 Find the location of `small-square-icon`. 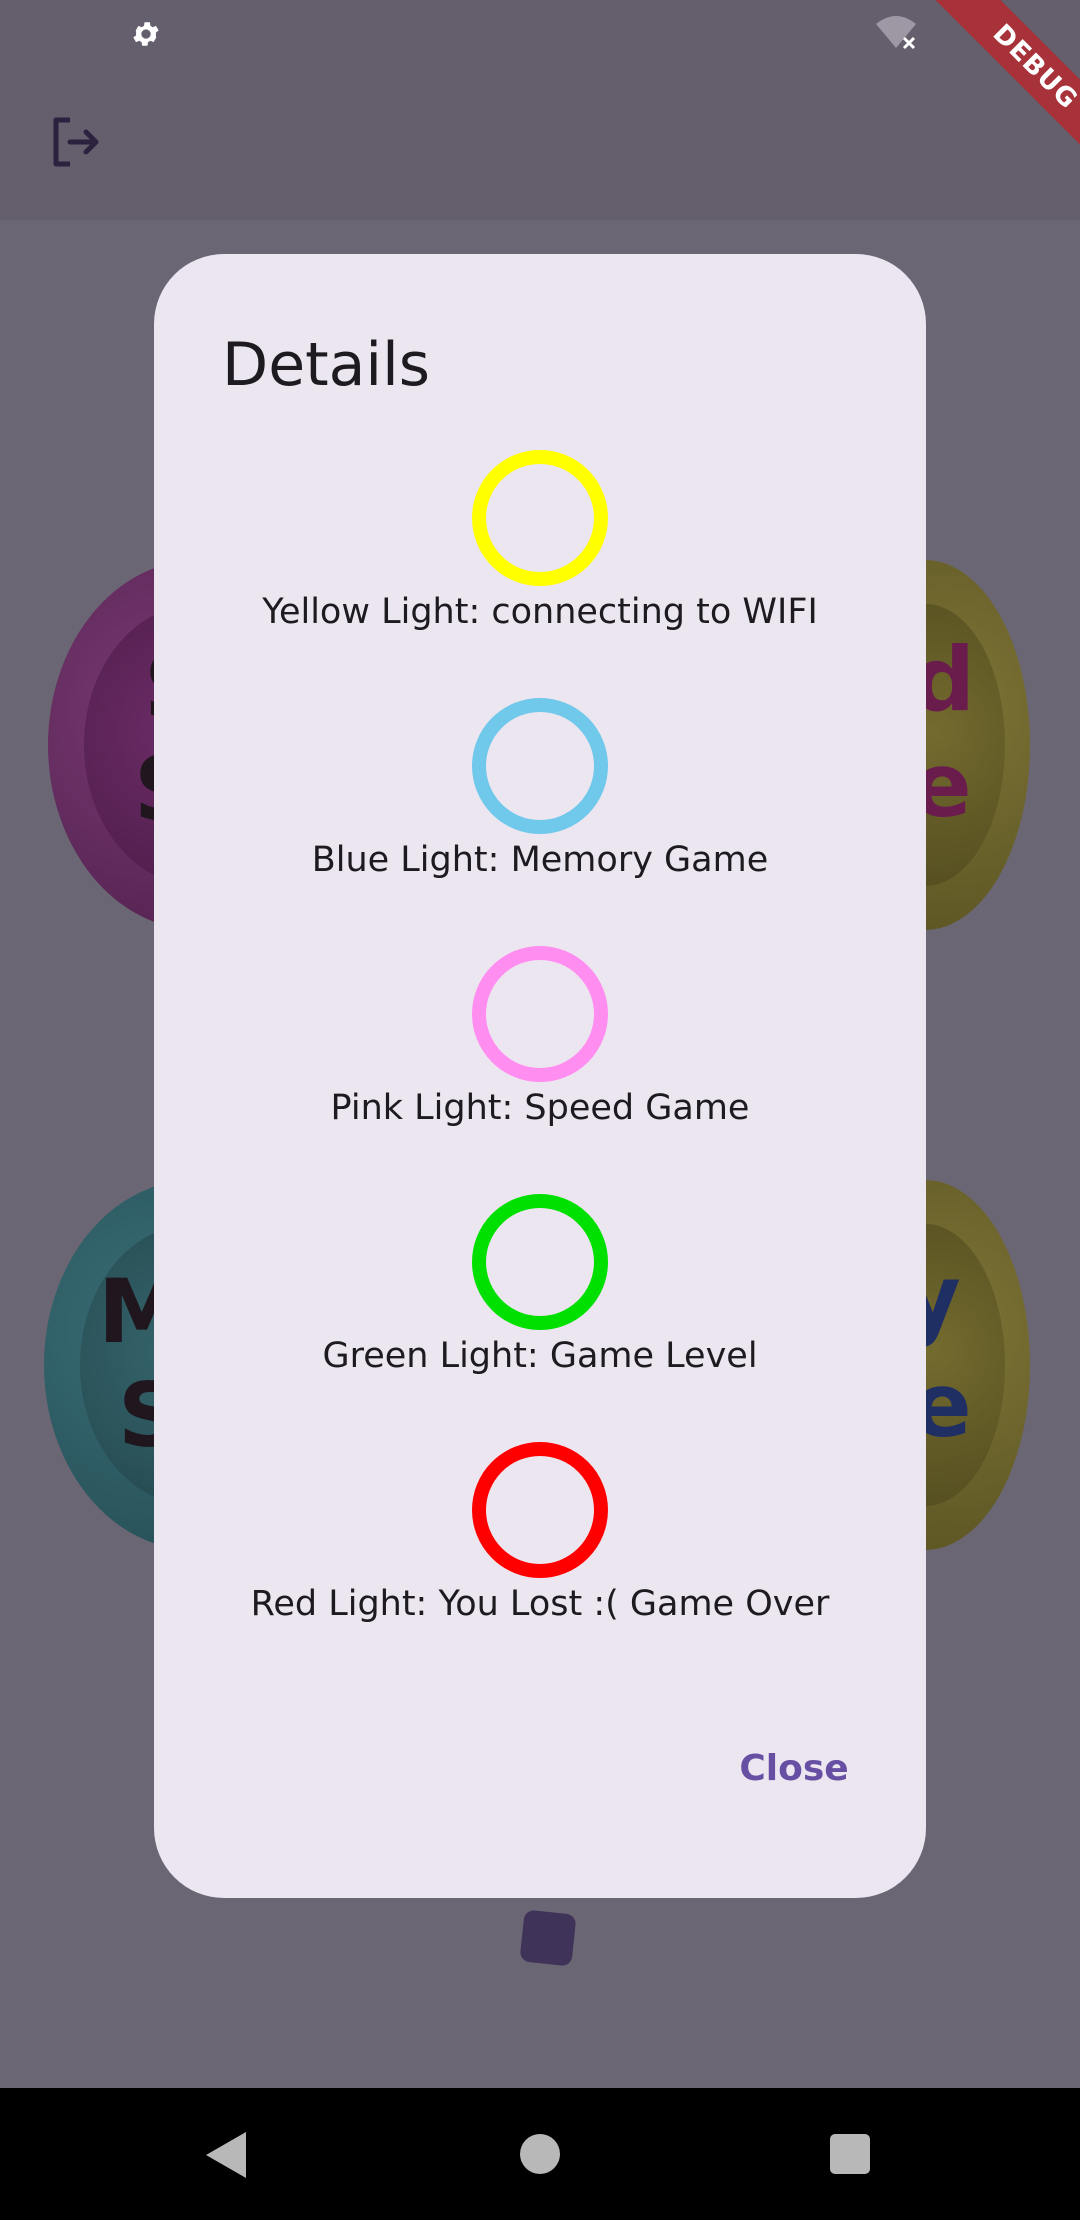

small-square-icon is located at coordinates (548, 1938).